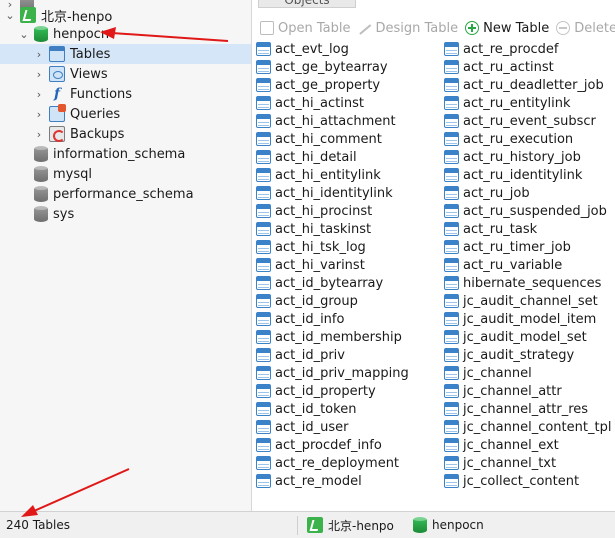 The width and height of the screenshot is (615, 538). What do you see at coordinates (319, 139) in the screenshot?
I see `table-item: act_hi_comment` at bounding box center [319, 139].